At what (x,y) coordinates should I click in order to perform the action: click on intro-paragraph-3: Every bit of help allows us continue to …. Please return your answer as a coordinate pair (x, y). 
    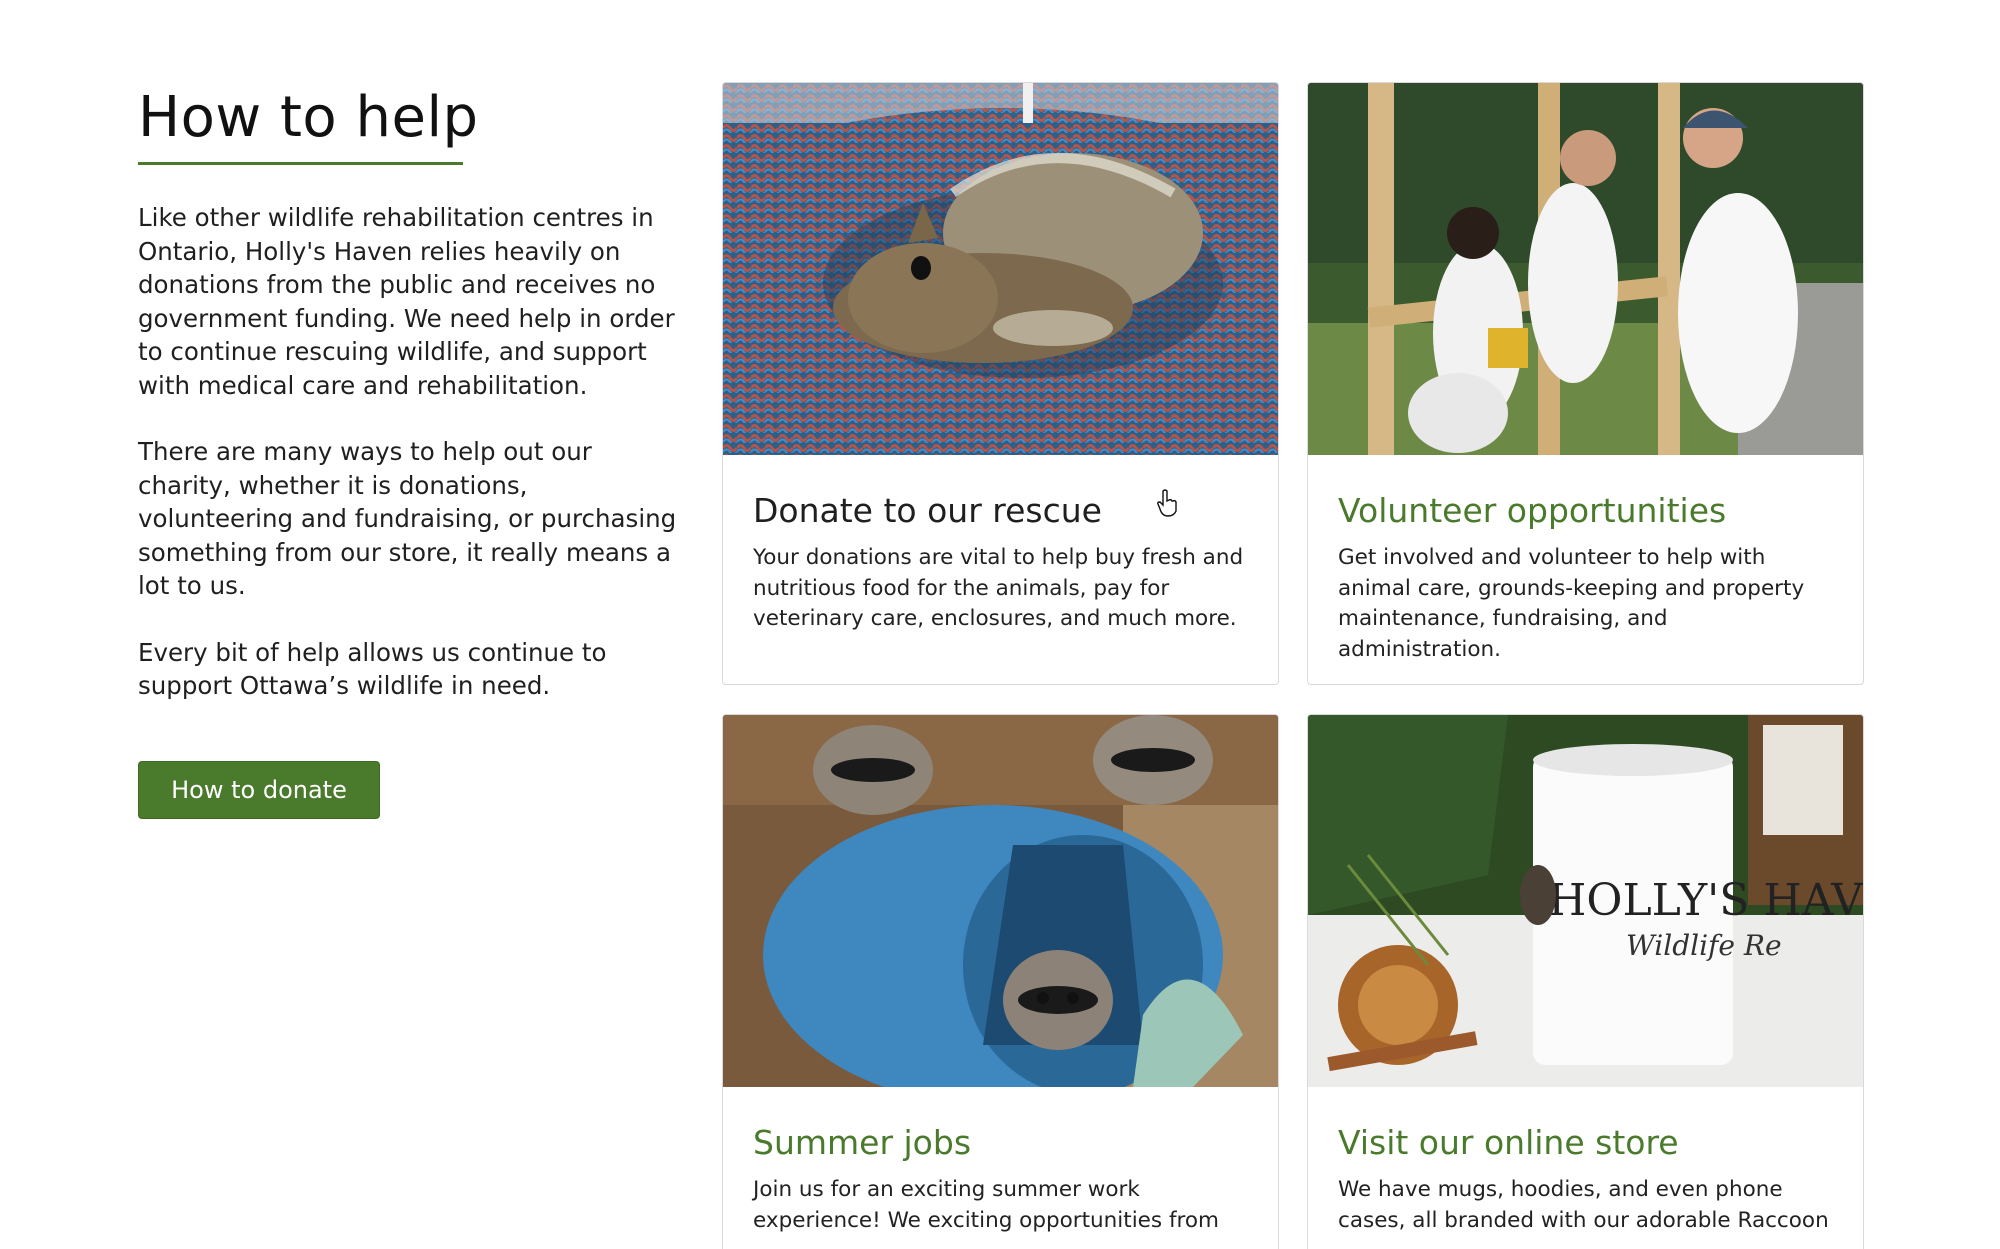
    Looking at the image, I should click on (372, 669).